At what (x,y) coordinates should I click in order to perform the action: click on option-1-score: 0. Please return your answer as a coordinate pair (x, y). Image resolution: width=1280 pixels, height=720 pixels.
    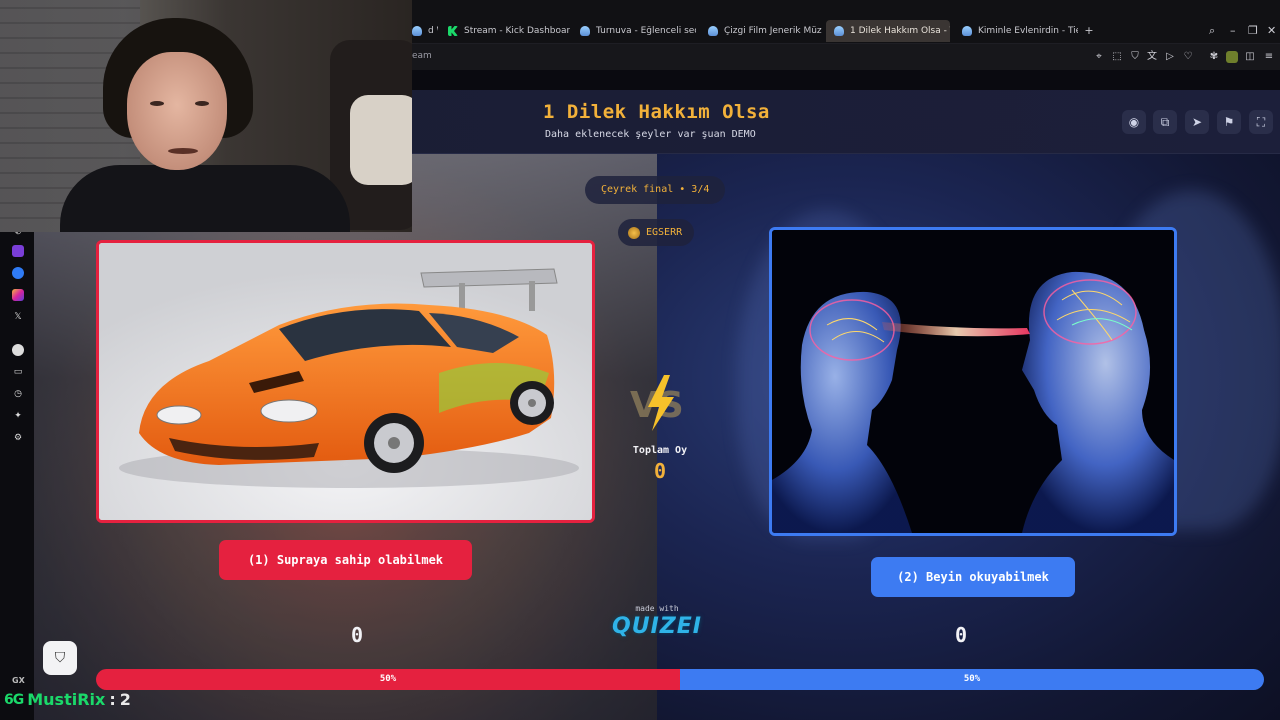
    Looking at the image, I should click on (357, 635).